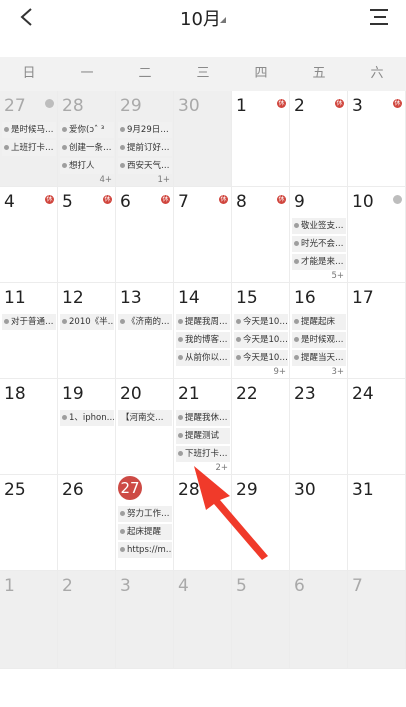 The width and height of the screenshot is (406, 707). What do you see at coordinates (200, 18) in the screenshot?
I see `month-title: 10月` at bounding box center [200, 18].